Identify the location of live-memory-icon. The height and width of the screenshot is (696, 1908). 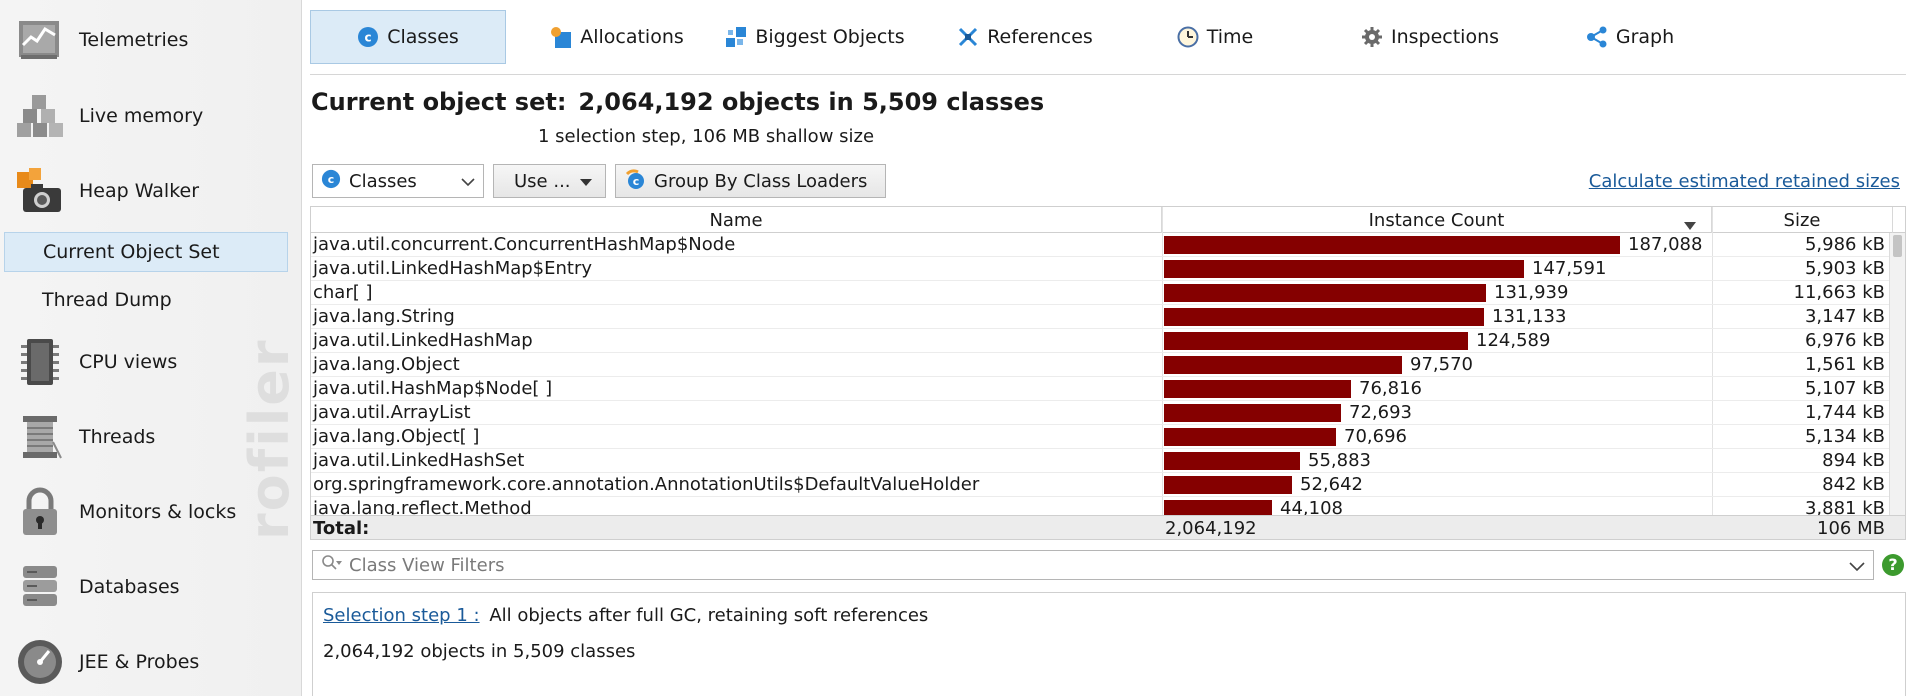
(40, 116).